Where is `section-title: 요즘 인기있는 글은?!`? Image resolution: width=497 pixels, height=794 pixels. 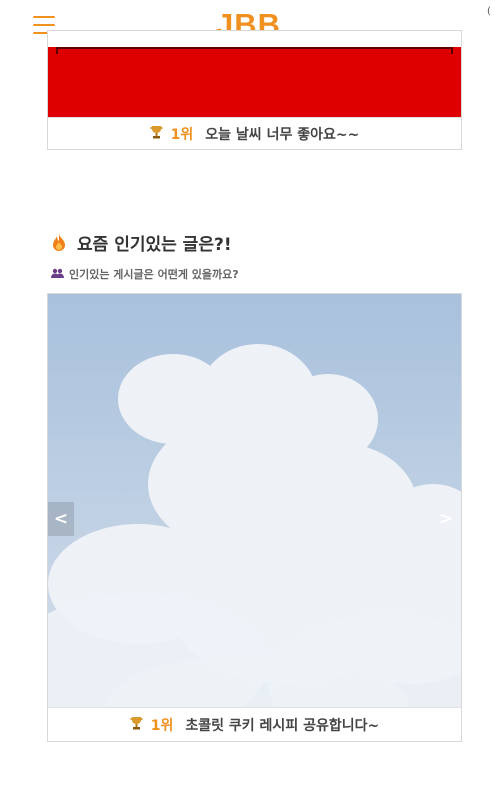
section-title: 요즘 인기있는 글은?! is located at coordinates (141, 242).